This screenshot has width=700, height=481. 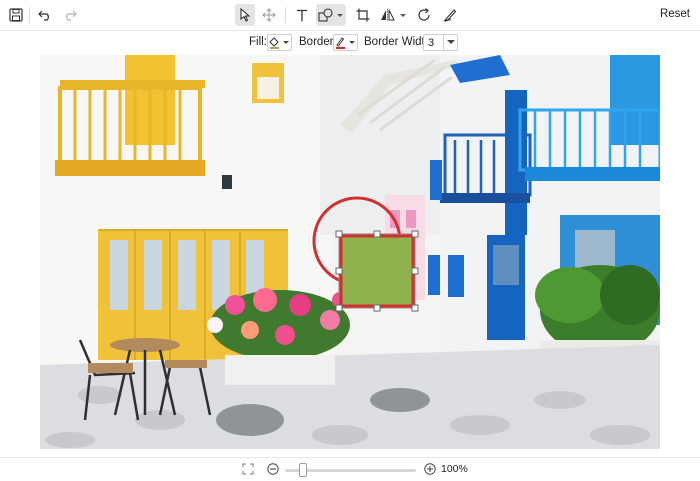 What do you see at coordinates (440, 42) in the screenshot?
I see `border-width-select: 3` at bounding box center [440, 42].